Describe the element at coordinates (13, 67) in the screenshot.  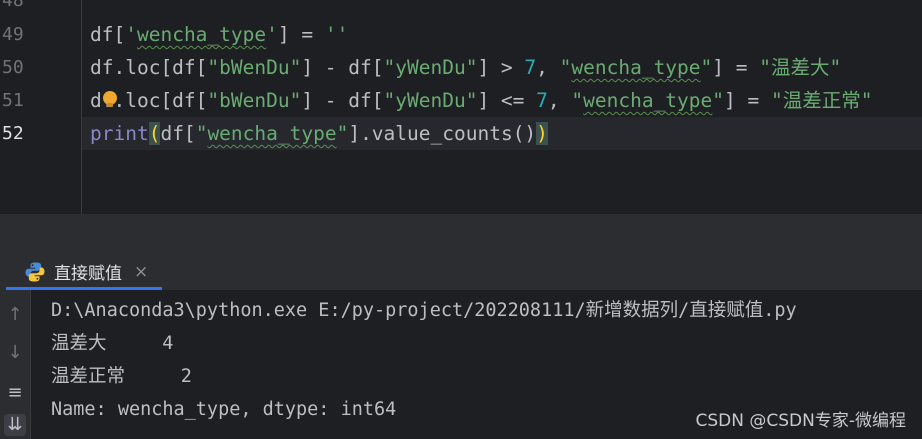
I see `line-number: 50` at that location.